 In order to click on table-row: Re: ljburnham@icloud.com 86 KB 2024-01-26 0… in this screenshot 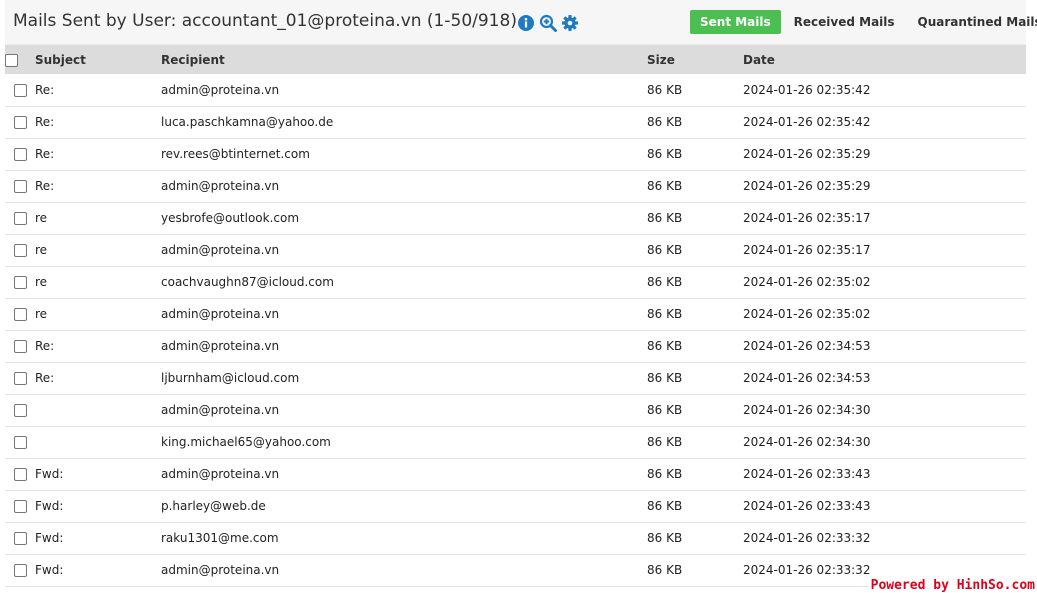, I will do `click(515, 378)`.